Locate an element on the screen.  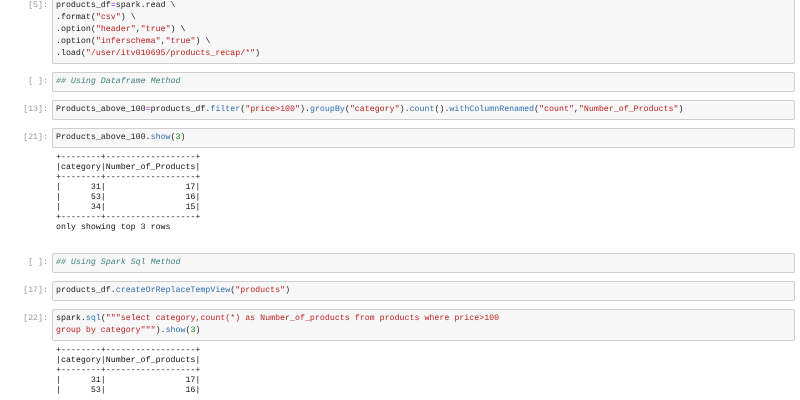
output-line: |category|Number_of_Products| is located at coordinates (129, 168).